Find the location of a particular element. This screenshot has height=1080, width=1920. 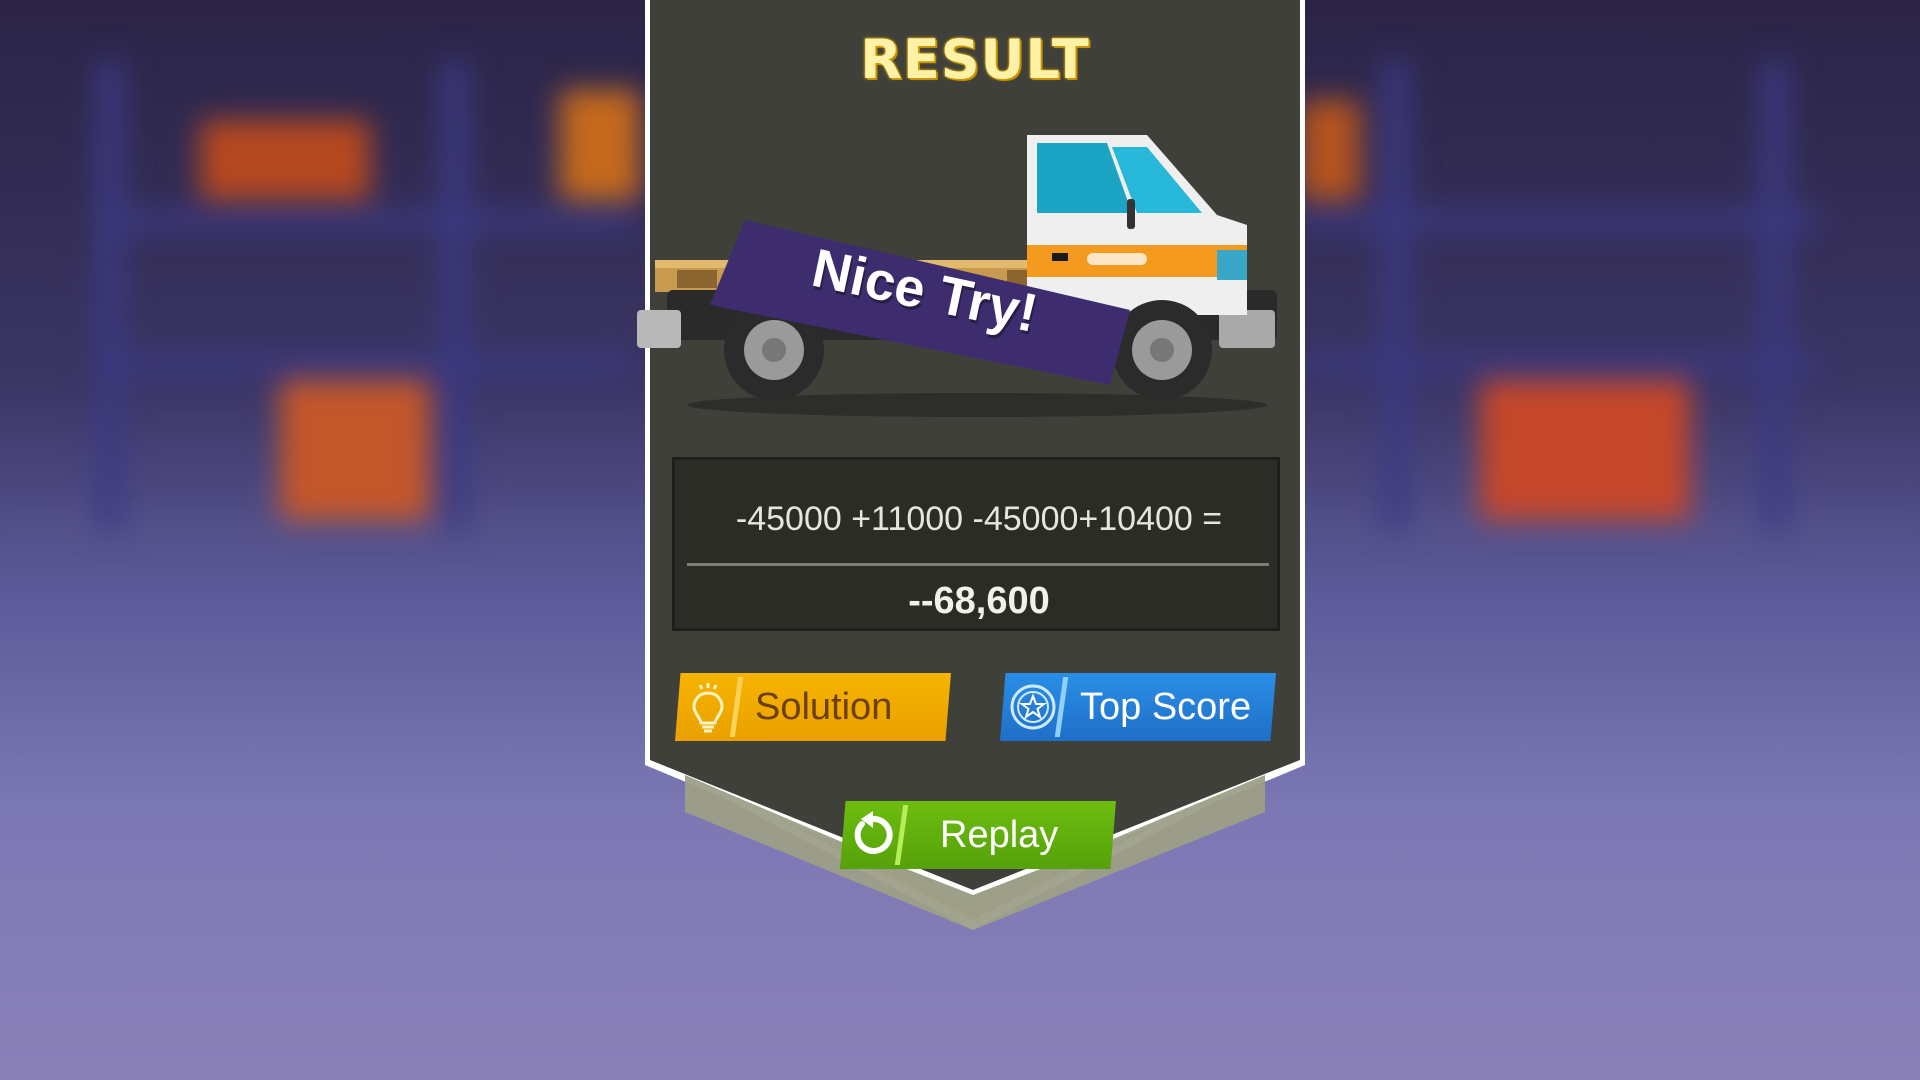

solution-label: Solution is located at coordinates (824, 706).